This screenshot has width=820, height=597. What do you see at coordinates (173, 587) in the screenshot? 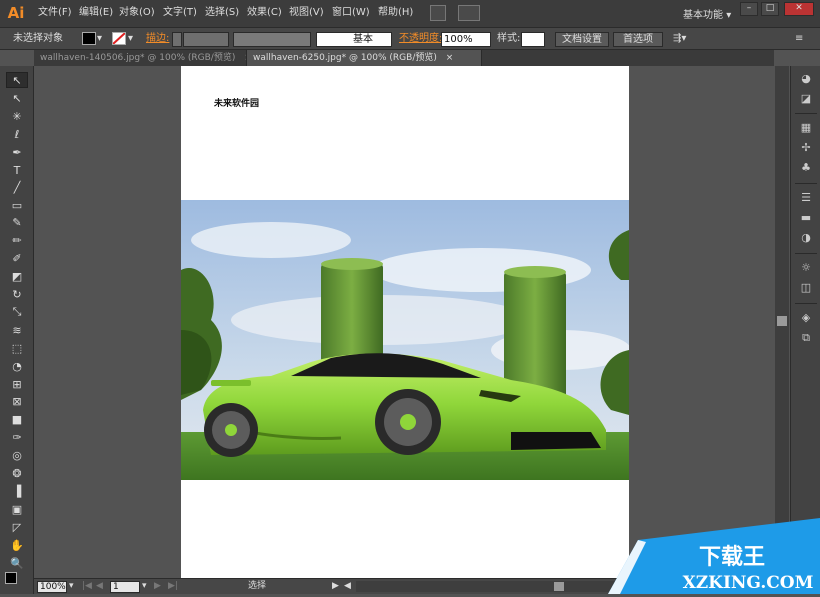
I see `last-artboard-button: ▶|` at bounding box center [173, 587].